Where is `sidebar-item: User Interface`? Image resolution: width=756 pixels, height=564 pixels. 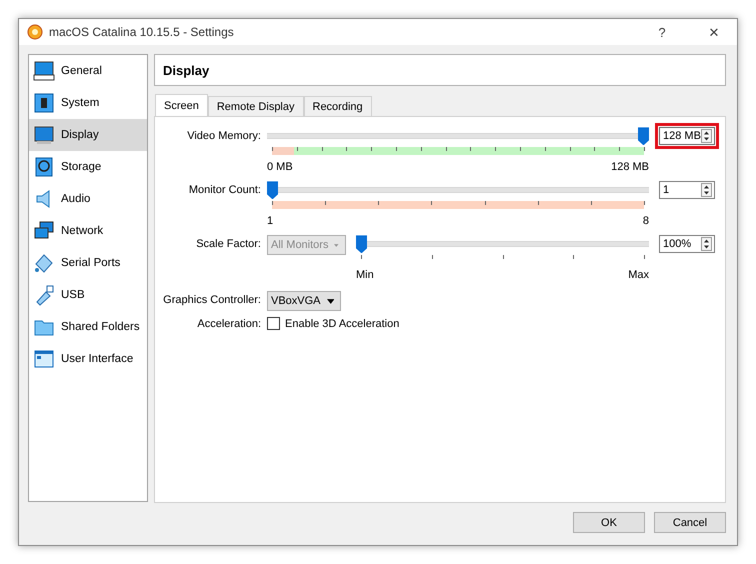
sidebar-item: User Interface is located at coordinates (88, 359).